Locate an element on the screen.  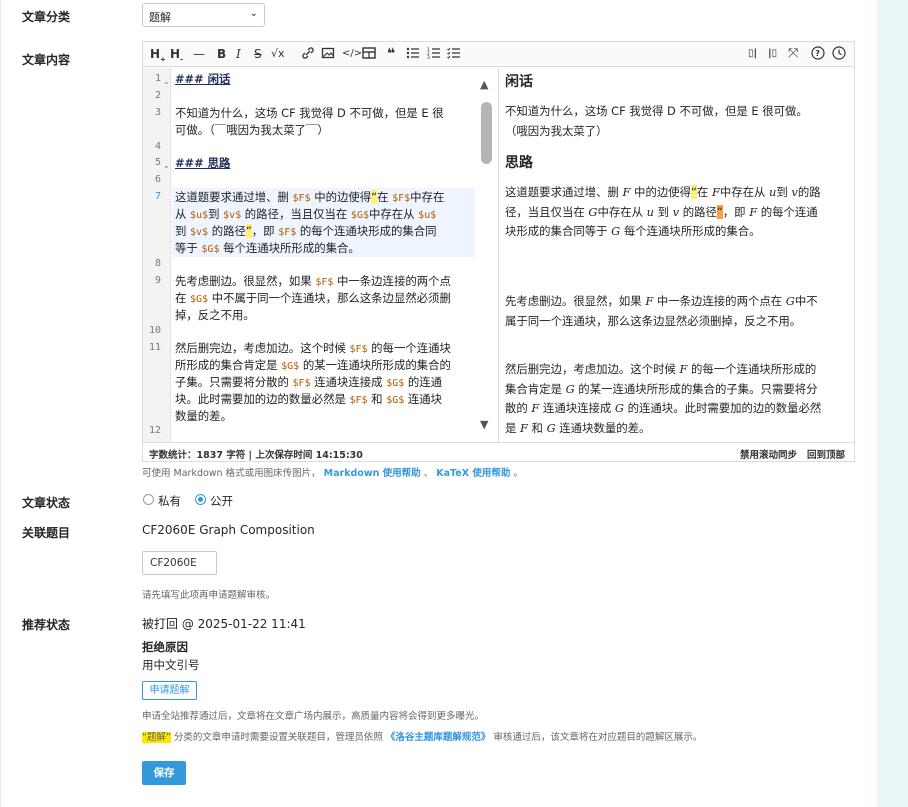
line-number: 3 is located at coordinates (157, 112).